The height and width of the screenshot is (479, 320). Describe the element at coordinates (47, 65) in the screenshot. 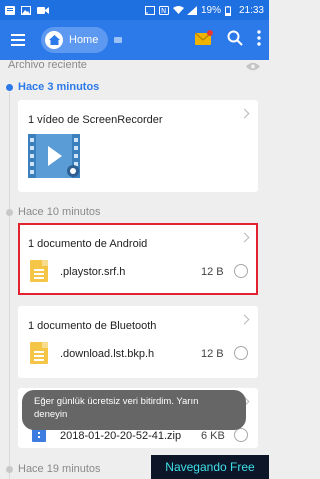

I see `recent-files-label: Archivo reciente` at that location.